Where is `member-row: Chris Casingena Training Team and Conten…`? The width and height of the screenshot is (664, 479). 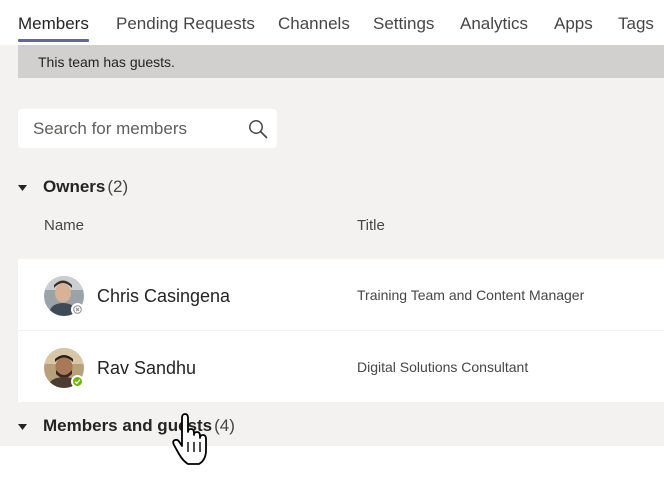 member-row: Chris Casingena Training Team and Conten… is located at coordinates (341, 294).